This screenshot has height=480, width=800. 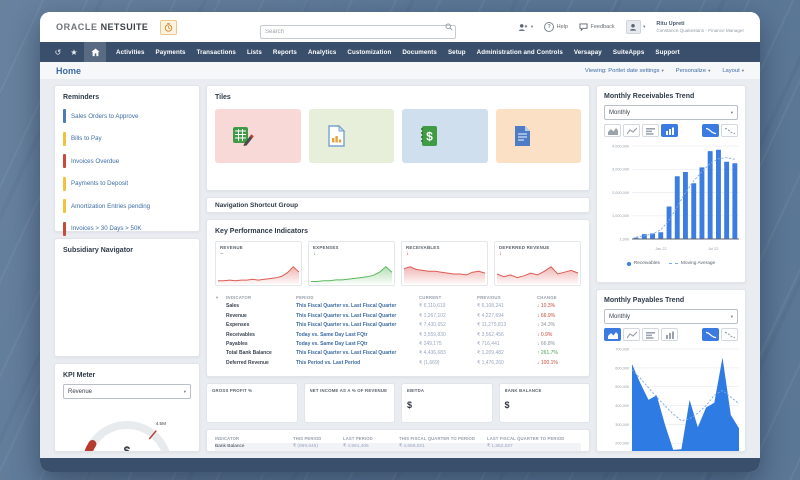 What do you see at coordinates (597, 27) in the screenshot?
I see `feedback-menu: Feedback` at bounding box center [597, 27].